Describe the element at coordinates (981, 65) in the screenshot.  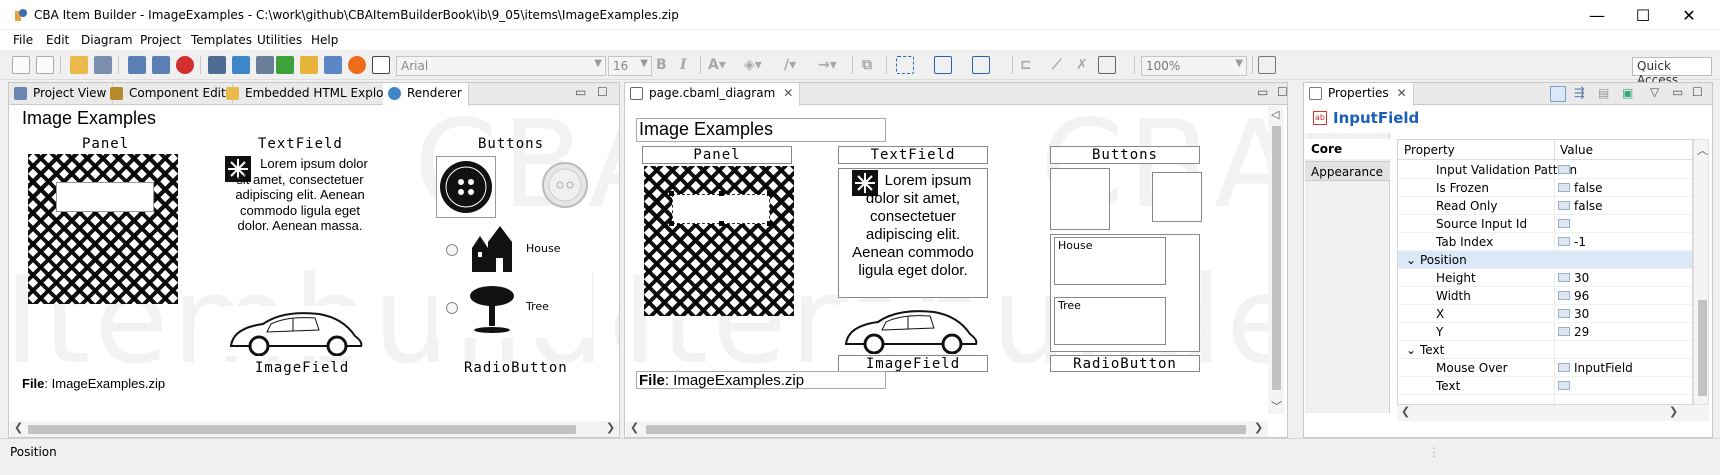
I see `align-icon` at that location.